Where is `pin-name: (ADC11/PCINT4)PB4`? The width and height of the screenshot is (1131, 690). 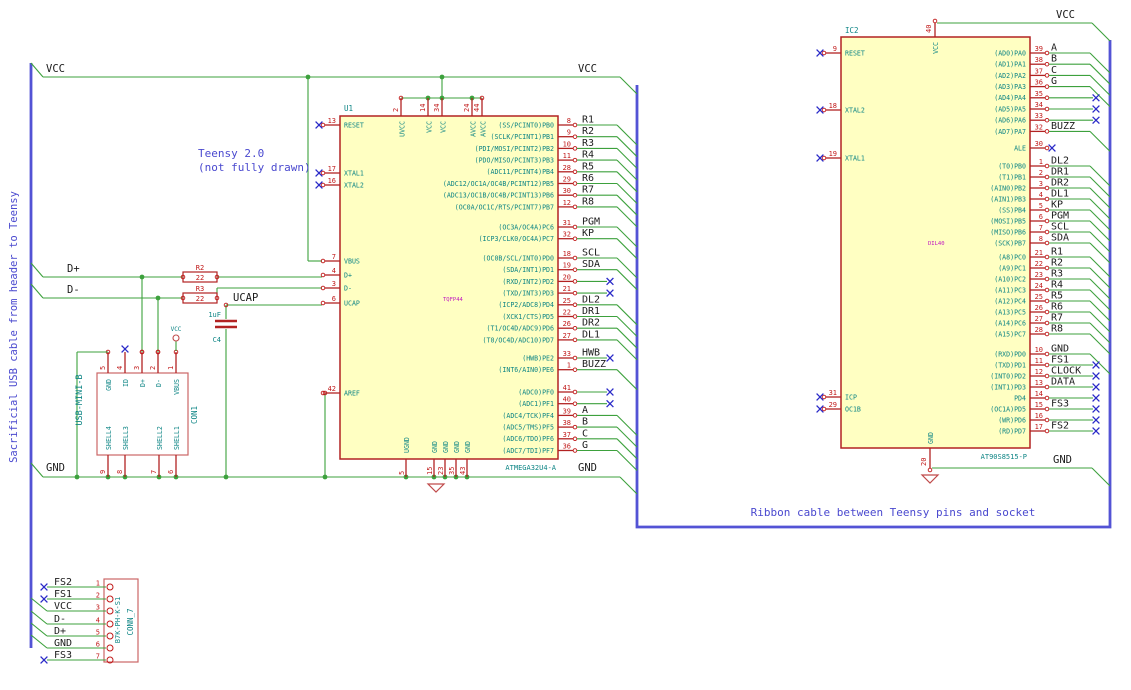
pin-name: (ADC11/PCINT4)PB4 is located at coordinates (521, 172).